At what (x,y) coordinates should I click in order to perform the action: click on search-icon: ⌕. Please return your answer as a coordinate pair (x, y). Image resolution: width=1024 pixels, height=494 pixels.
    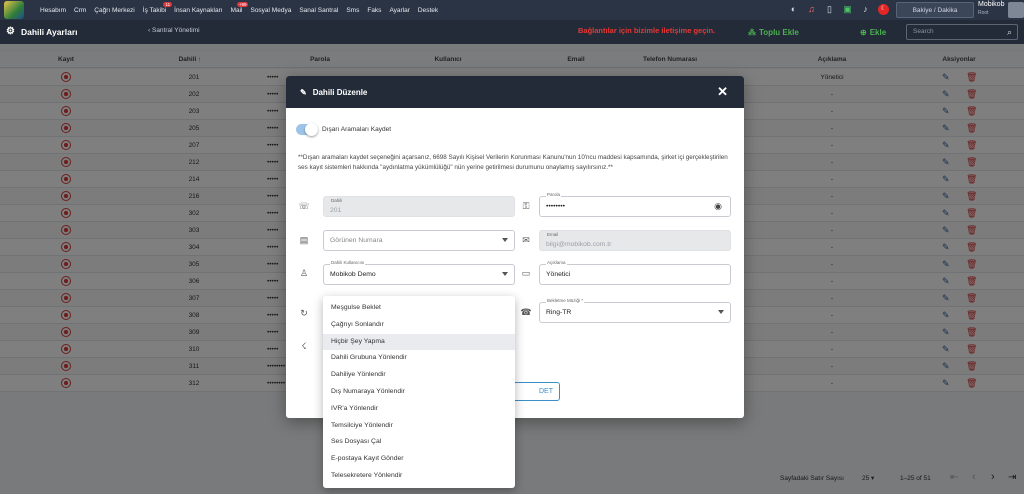
    Looking at the image, I should click on (1009, 32).